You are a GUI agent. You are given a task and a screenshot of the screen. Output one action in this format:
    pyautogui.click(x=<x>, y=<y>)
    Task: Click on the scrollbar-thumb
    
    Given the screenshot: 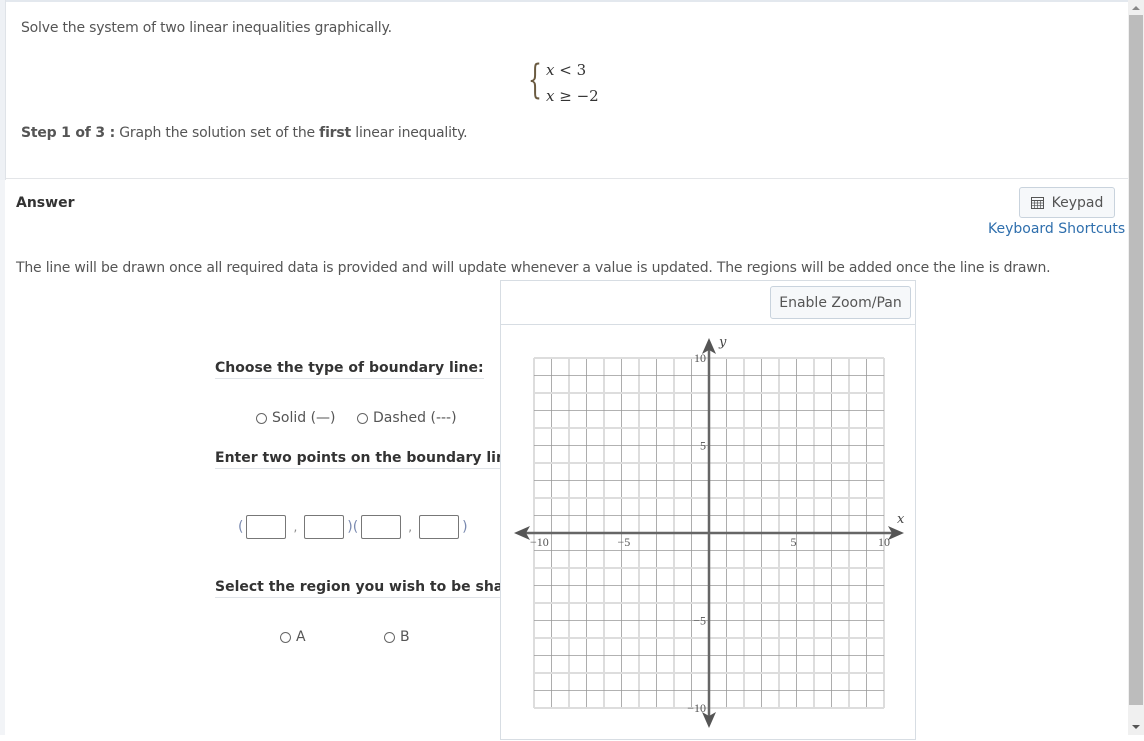 What is the action you would take?
    pyautogui.click(x=1136, y=360)
    